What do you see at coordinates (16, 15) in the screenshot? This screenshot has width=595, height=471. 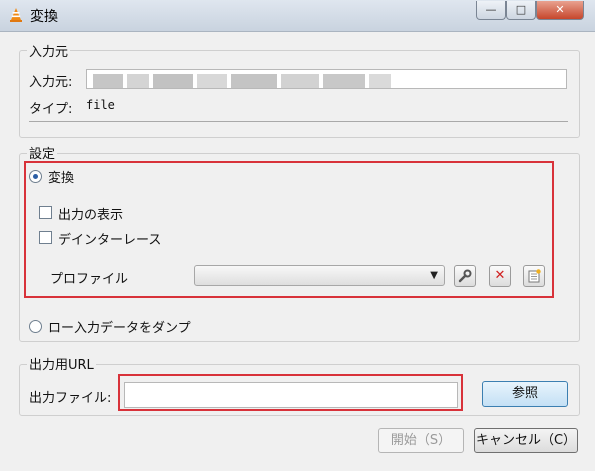 I see `vlc-cone-icon` at bounding box center [16, 15].